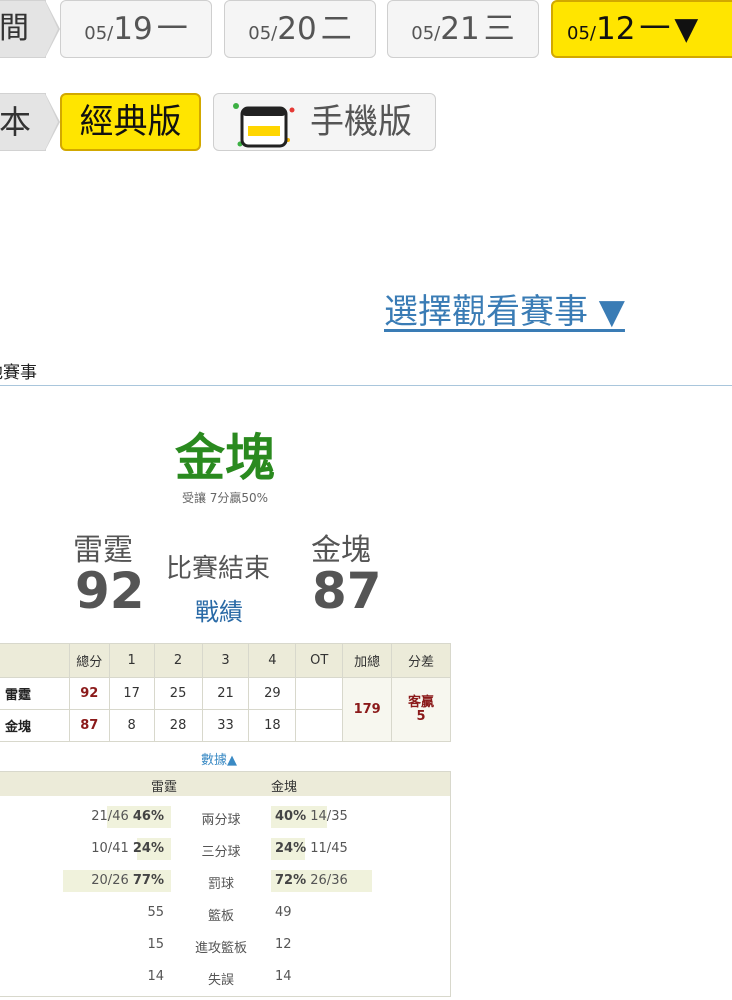  Describe the element at coordinates (225, 784) in the screenshot. I see `stats-header: 雷霆 金塊` at that location.